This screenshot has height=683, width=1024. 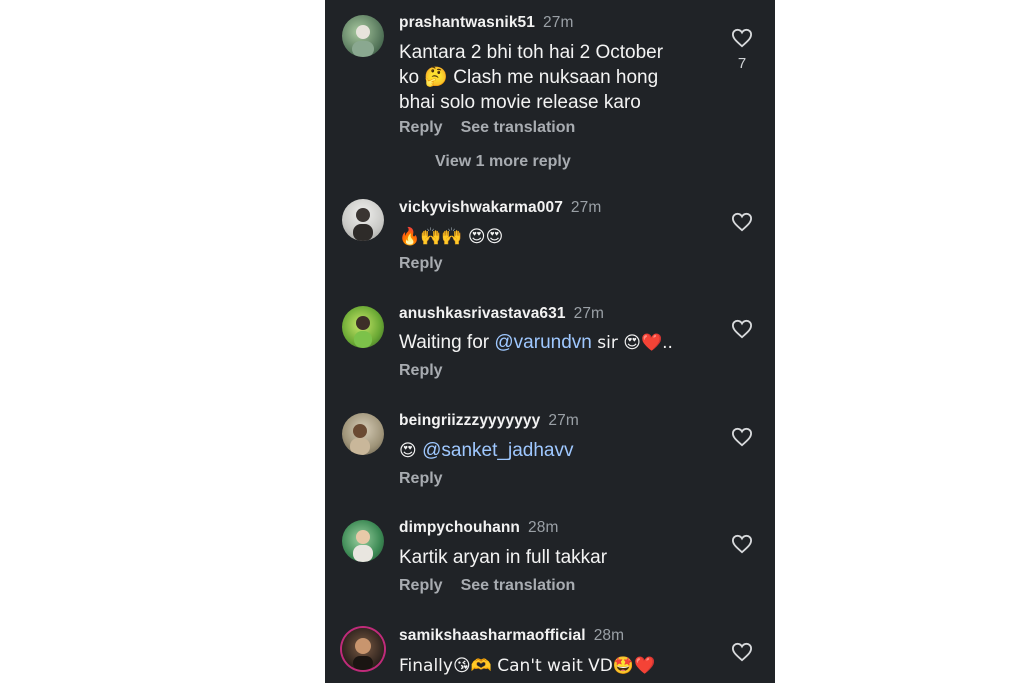 I want to click on comment-text: 🔥🙌🙌 😍😍, so click(x=451, y=237).